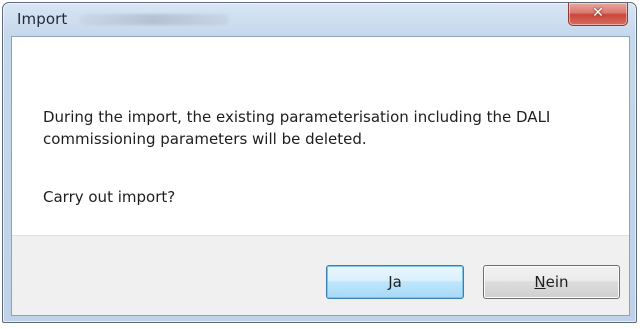 This screenshot has height=329, width=643. I want to click on nein-button-label: ein, so click(557, 282).